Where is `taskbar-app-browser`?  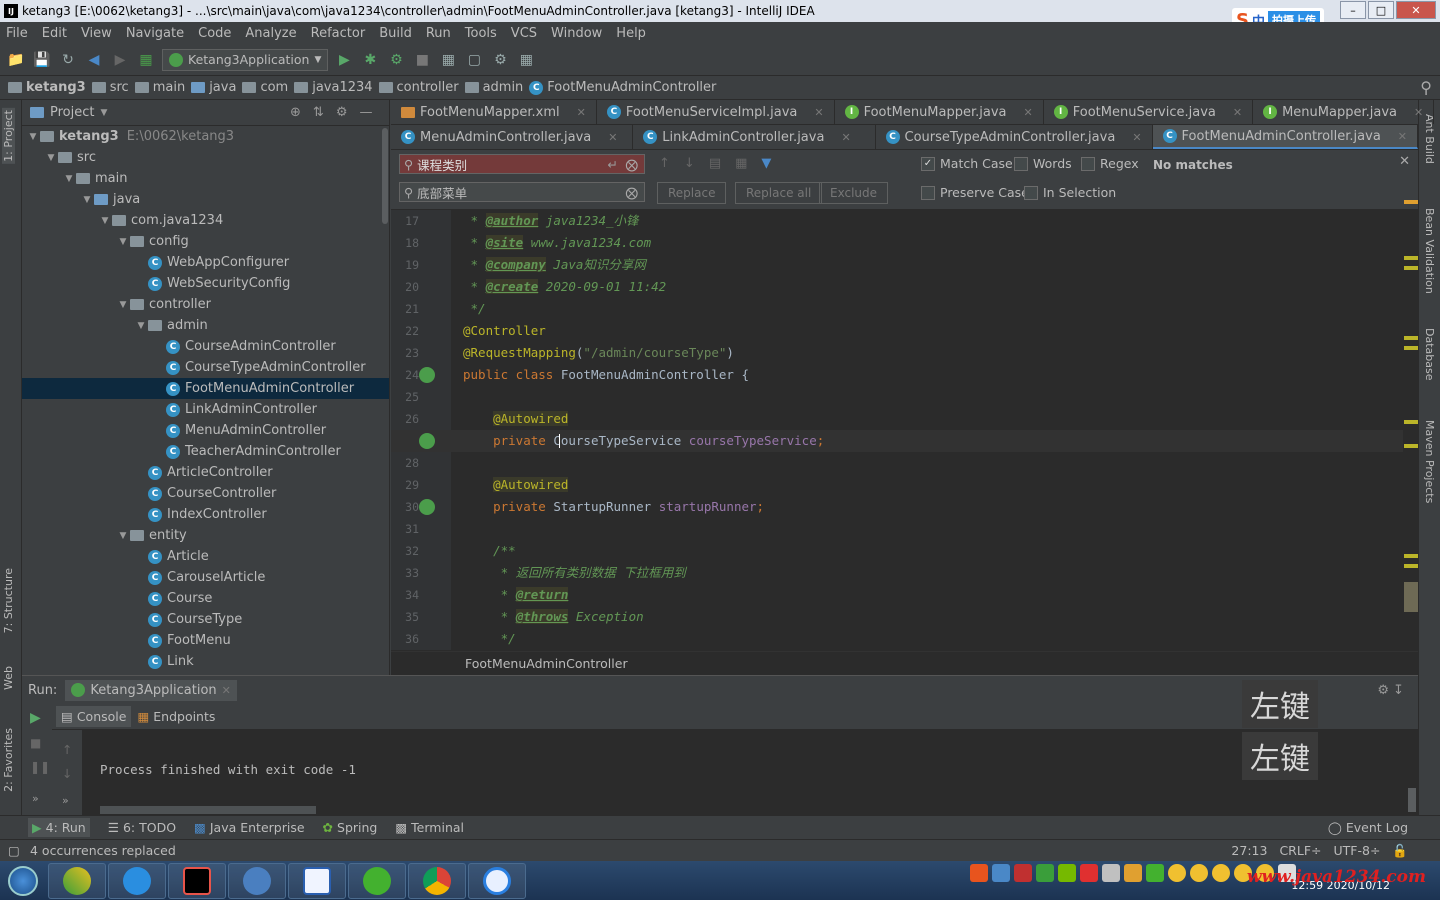 taskbar-app-browser is located at coordinates (137, 880).